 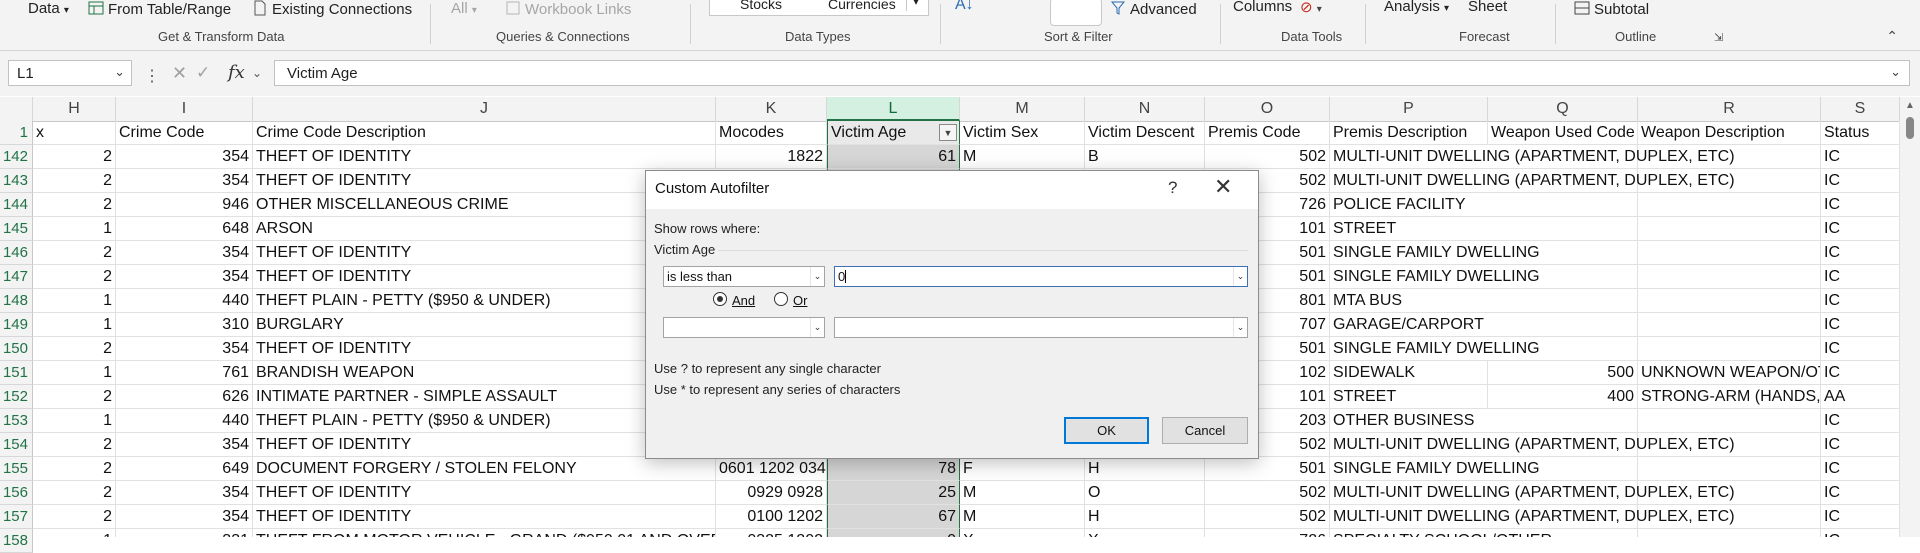 What do you see at coordinates (771, 533) in the screenshot?
I see `cell-k: 0325 1202` at bounding box center [771, 533].